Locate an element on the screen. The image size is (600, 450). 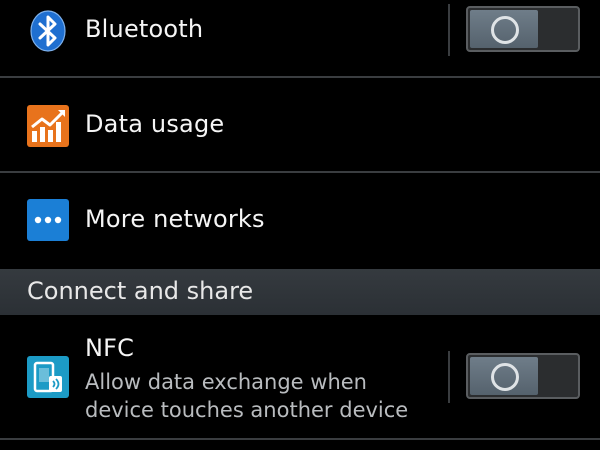
data-usage-label: Data usage is located at coordinates (155, 124).